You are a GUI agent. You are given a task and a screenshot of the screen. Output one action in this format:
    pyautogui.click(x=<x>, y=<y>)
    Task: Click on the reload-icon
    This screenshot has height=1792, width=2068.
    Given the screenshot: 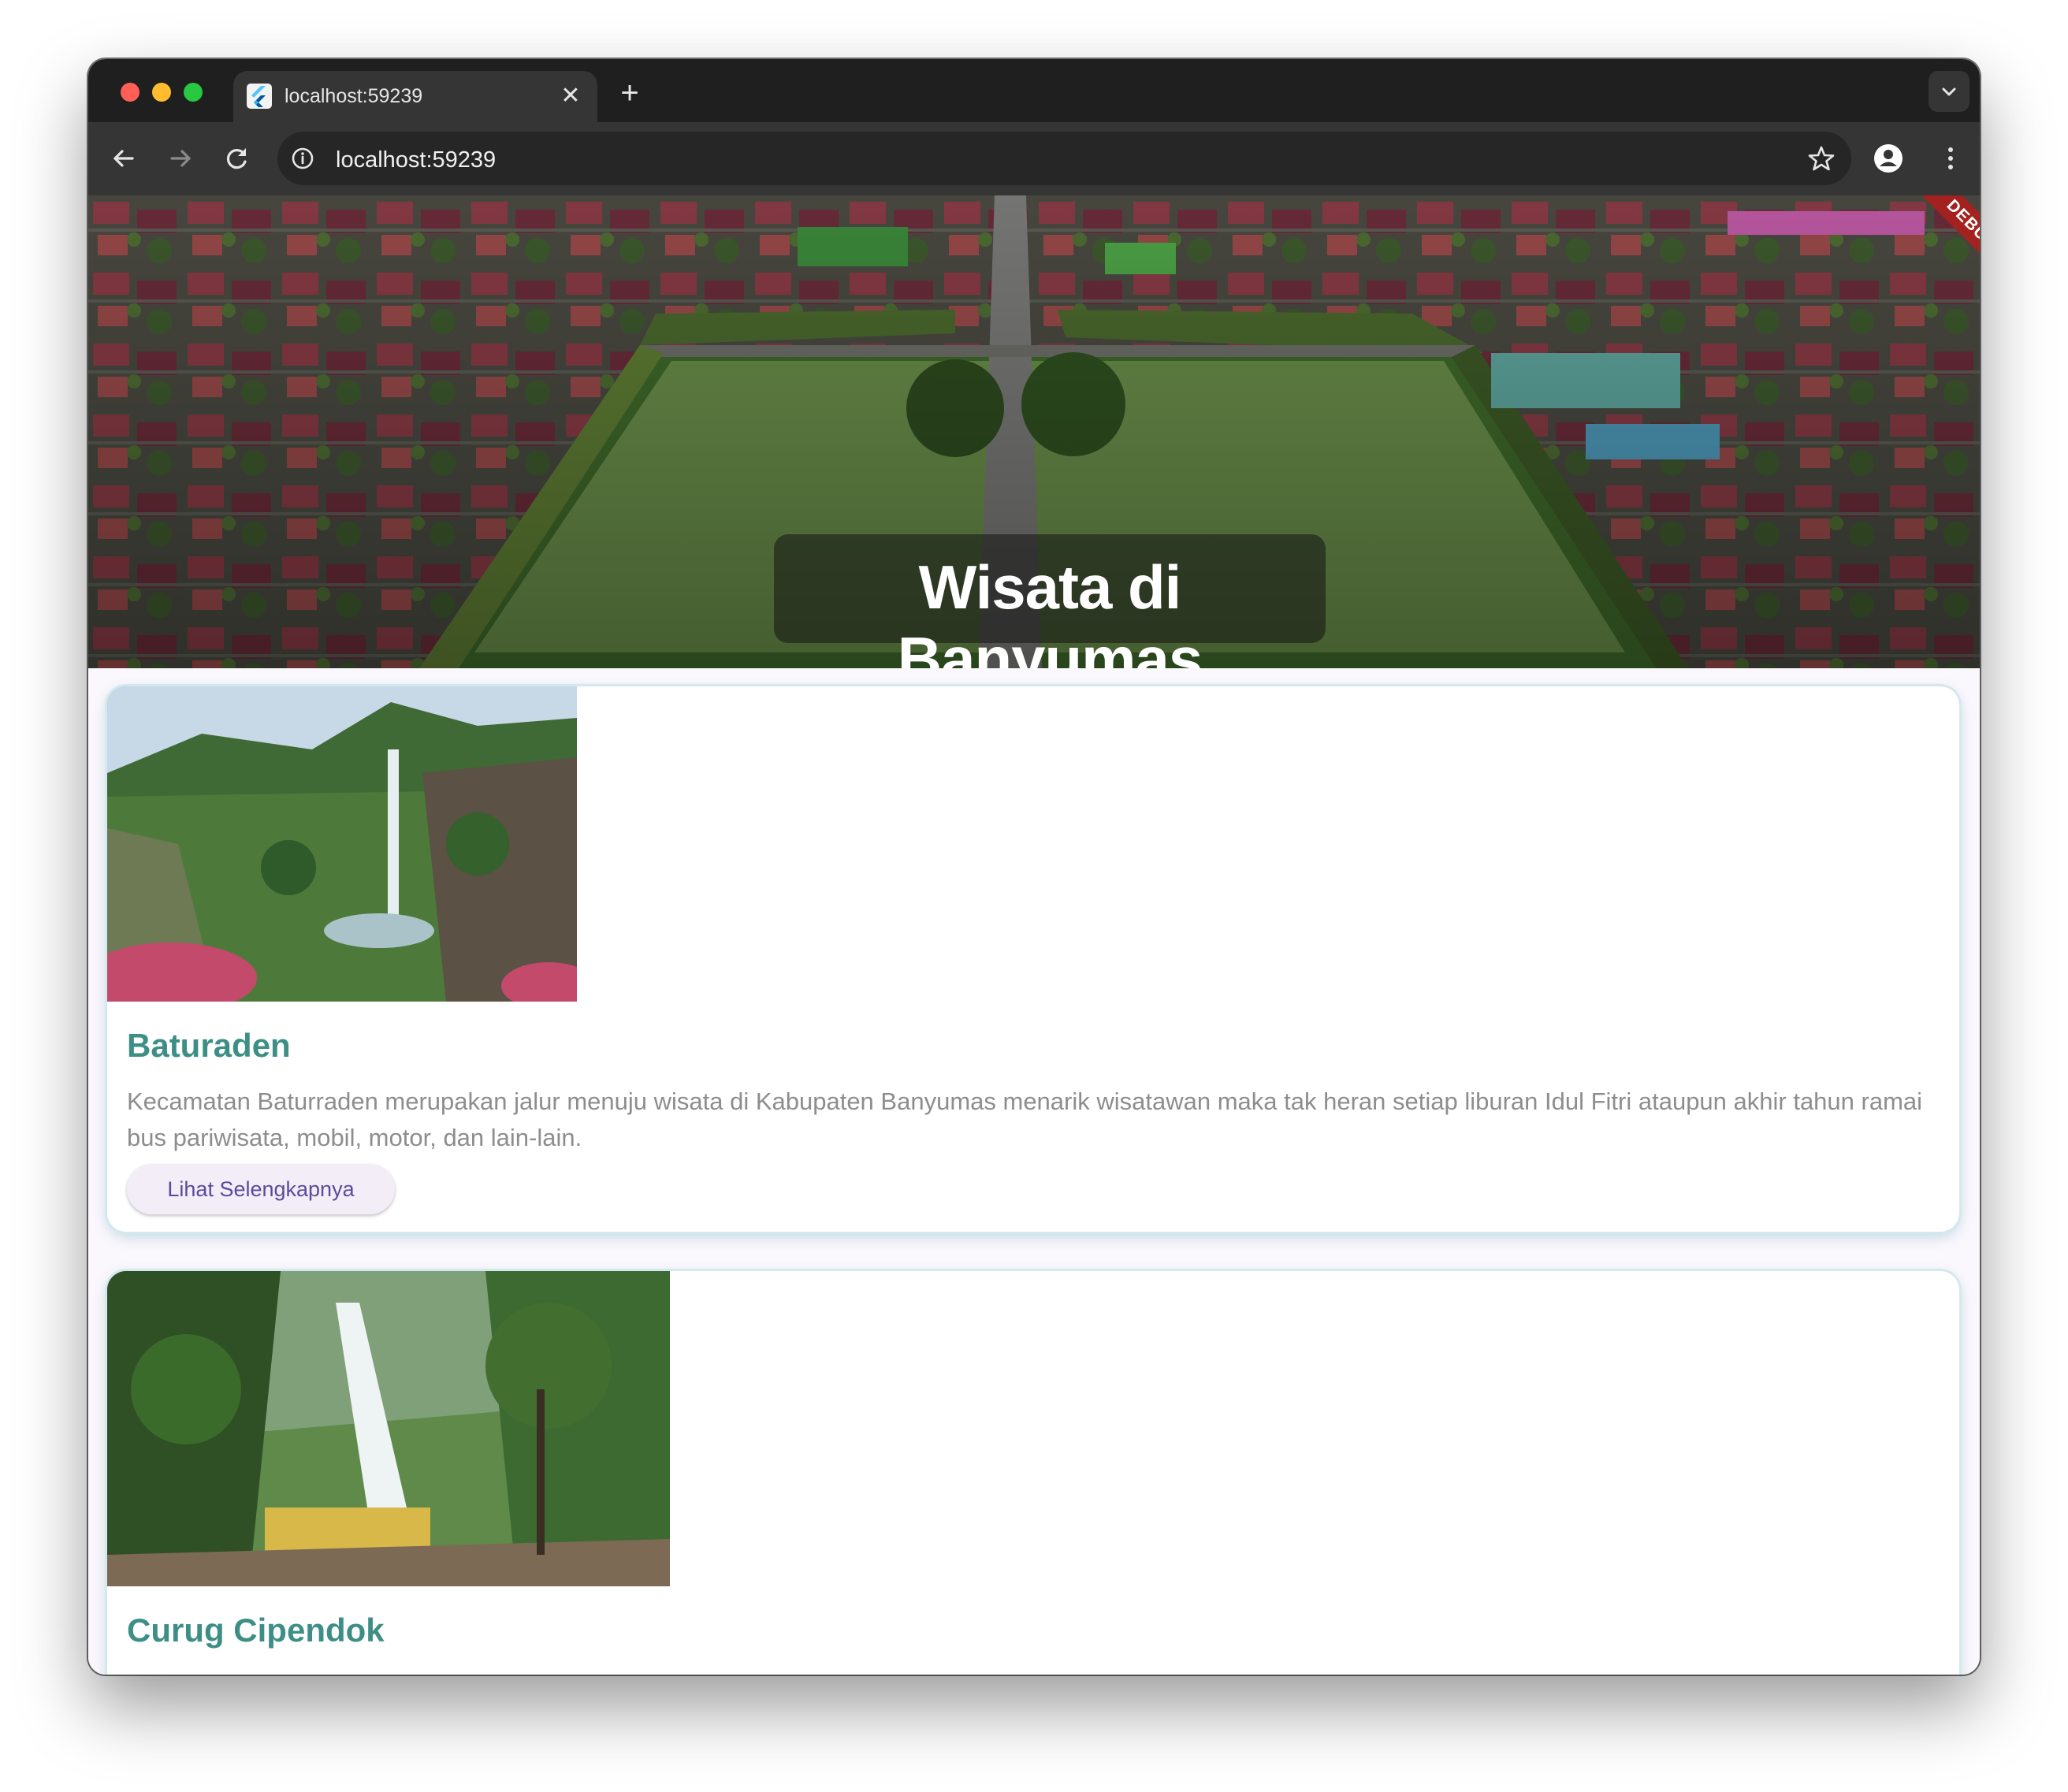 What is the action you would take?
    pyautogui.click(x=237, y=158)
    